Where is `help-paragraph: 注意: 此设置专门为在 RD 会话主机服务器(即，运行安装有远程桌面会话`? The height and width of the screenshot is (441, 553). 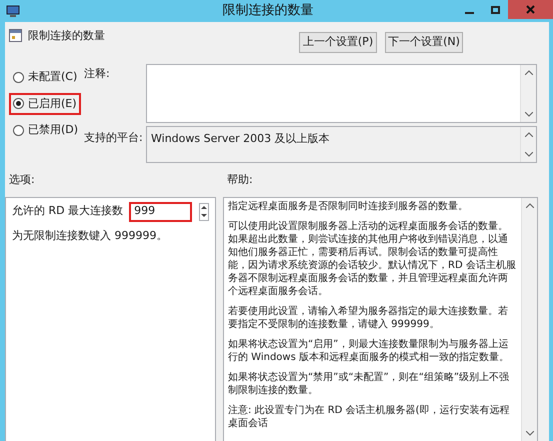
help-paragraph: 注意: 此设置专门为在 RD 会话主机服务器(即，运行安装有远程桌面会话 is located at coordinates (369, 417).